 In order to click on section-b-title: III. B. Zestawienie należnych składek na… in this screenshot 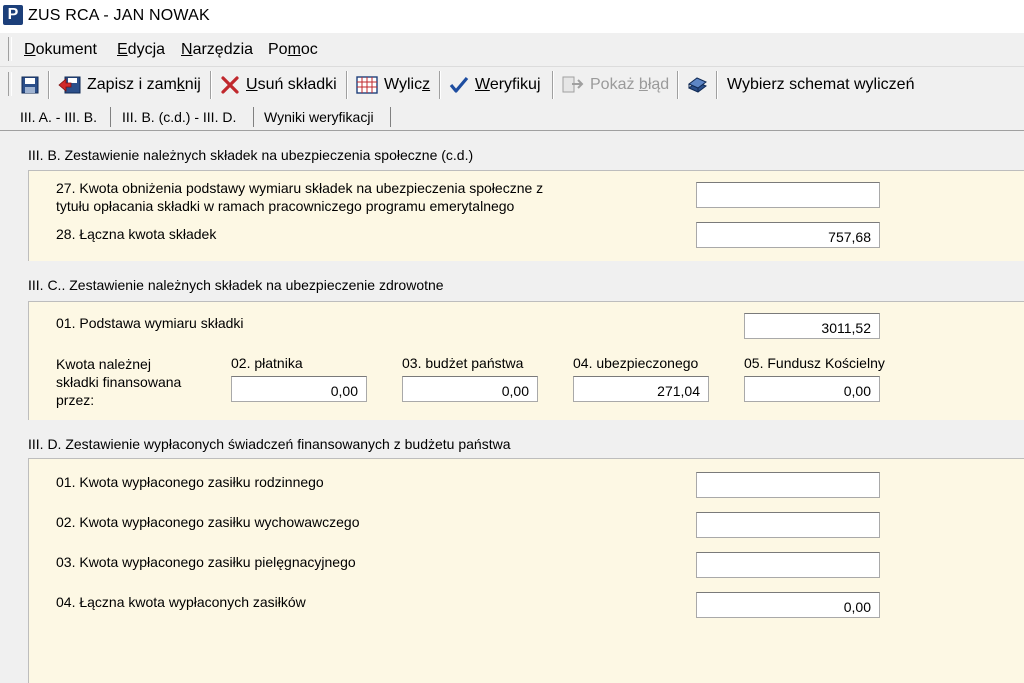, I will do `click(251, 155)`.